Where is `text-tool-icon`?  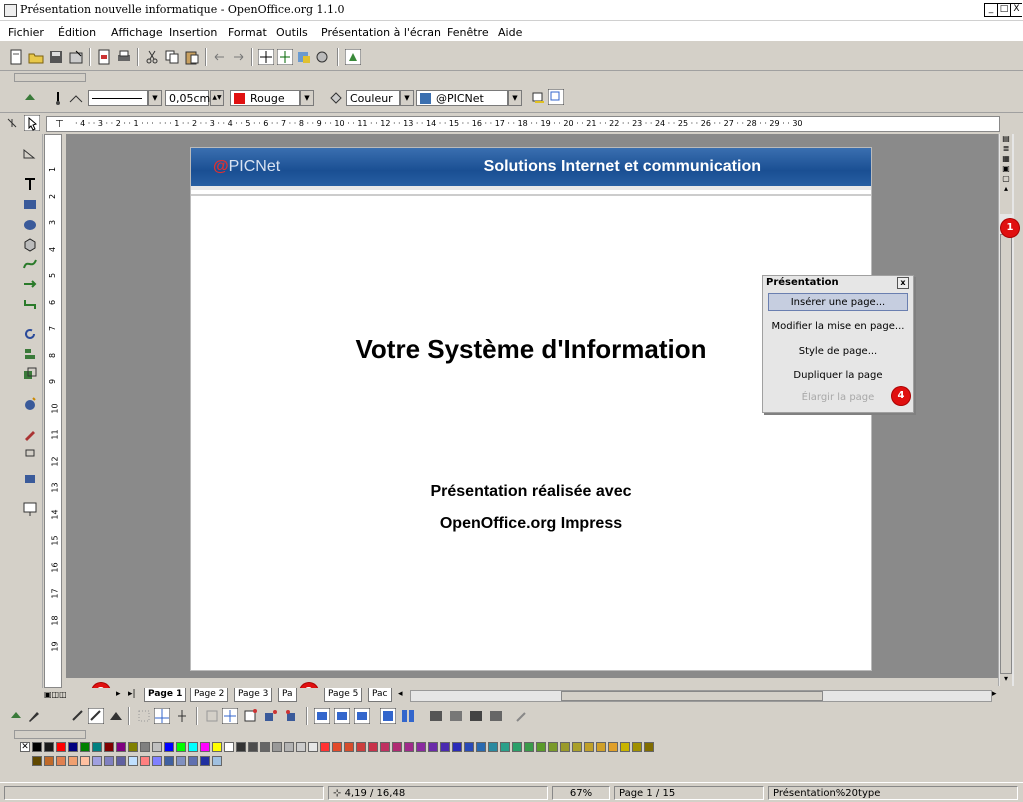 text-tool-icon is located at coordinates (30, 184).